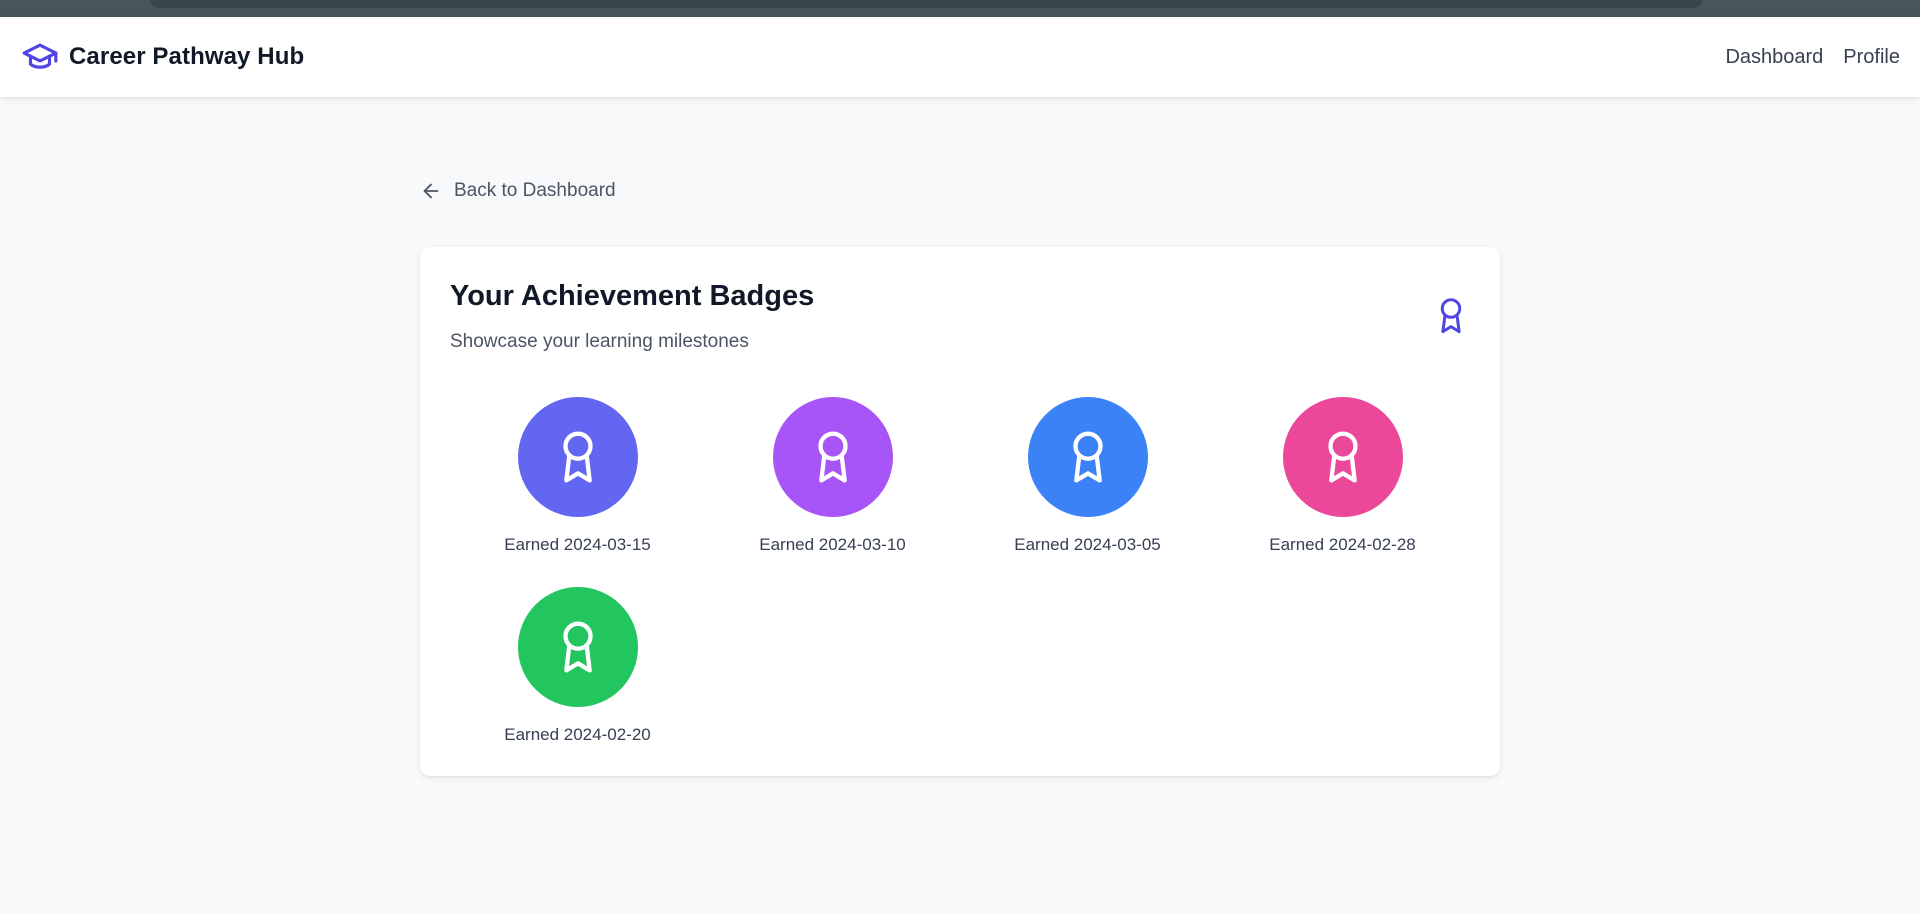 This screenshot has height=914, width=1920. Describe the element at coordinates (40, 57) in the screenshot. I see `graduation-cap-icon` at that location.